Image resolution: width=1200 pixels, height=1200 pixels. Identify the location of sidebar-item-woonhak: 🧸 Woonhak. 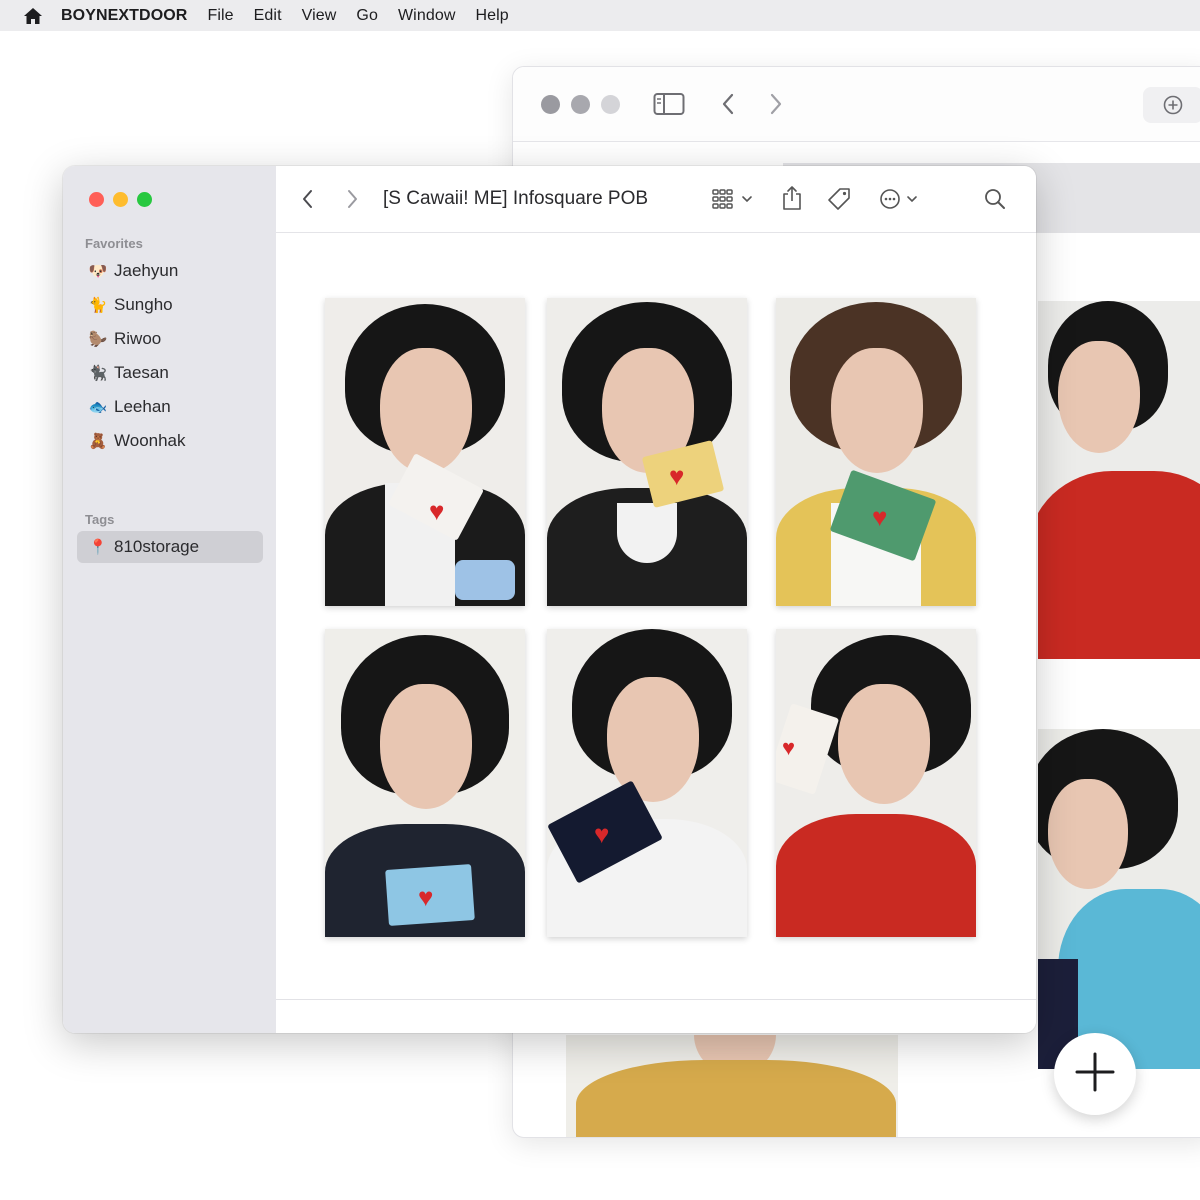
(170, 441).